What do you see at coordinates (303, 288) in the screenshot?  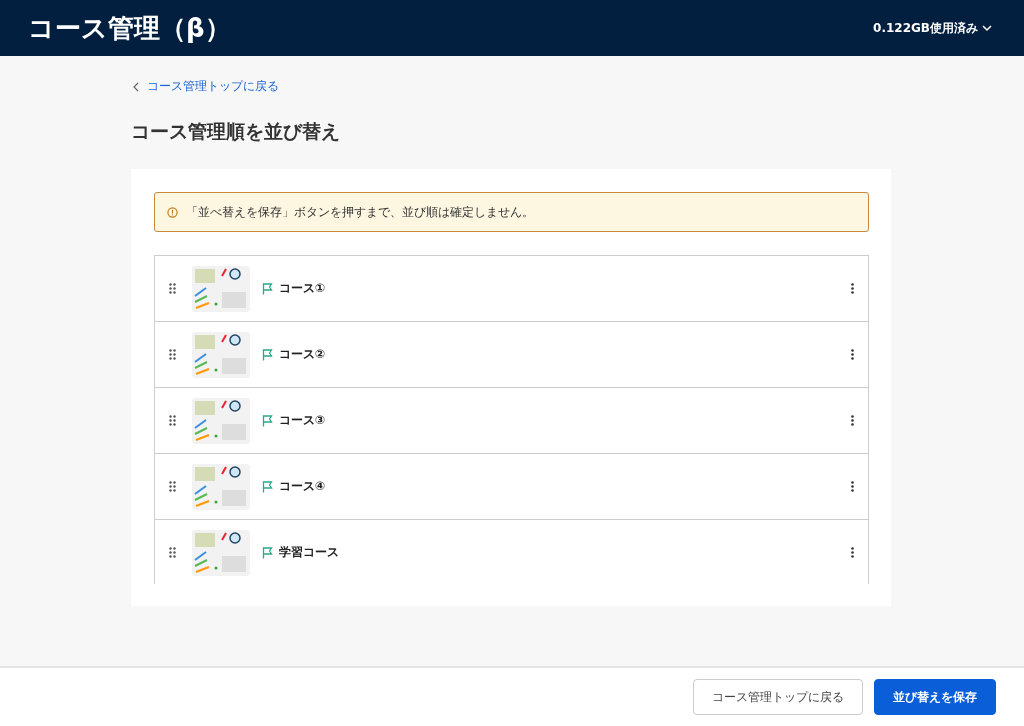 I see `course-name: コース①` at bounding box center [303, 288].